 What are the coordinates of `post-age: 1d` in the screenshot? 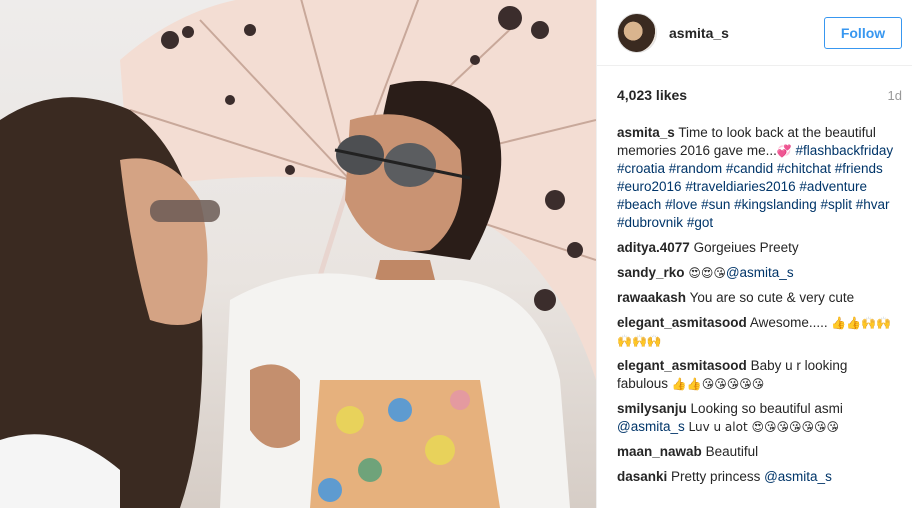 It's located at (895, 95).